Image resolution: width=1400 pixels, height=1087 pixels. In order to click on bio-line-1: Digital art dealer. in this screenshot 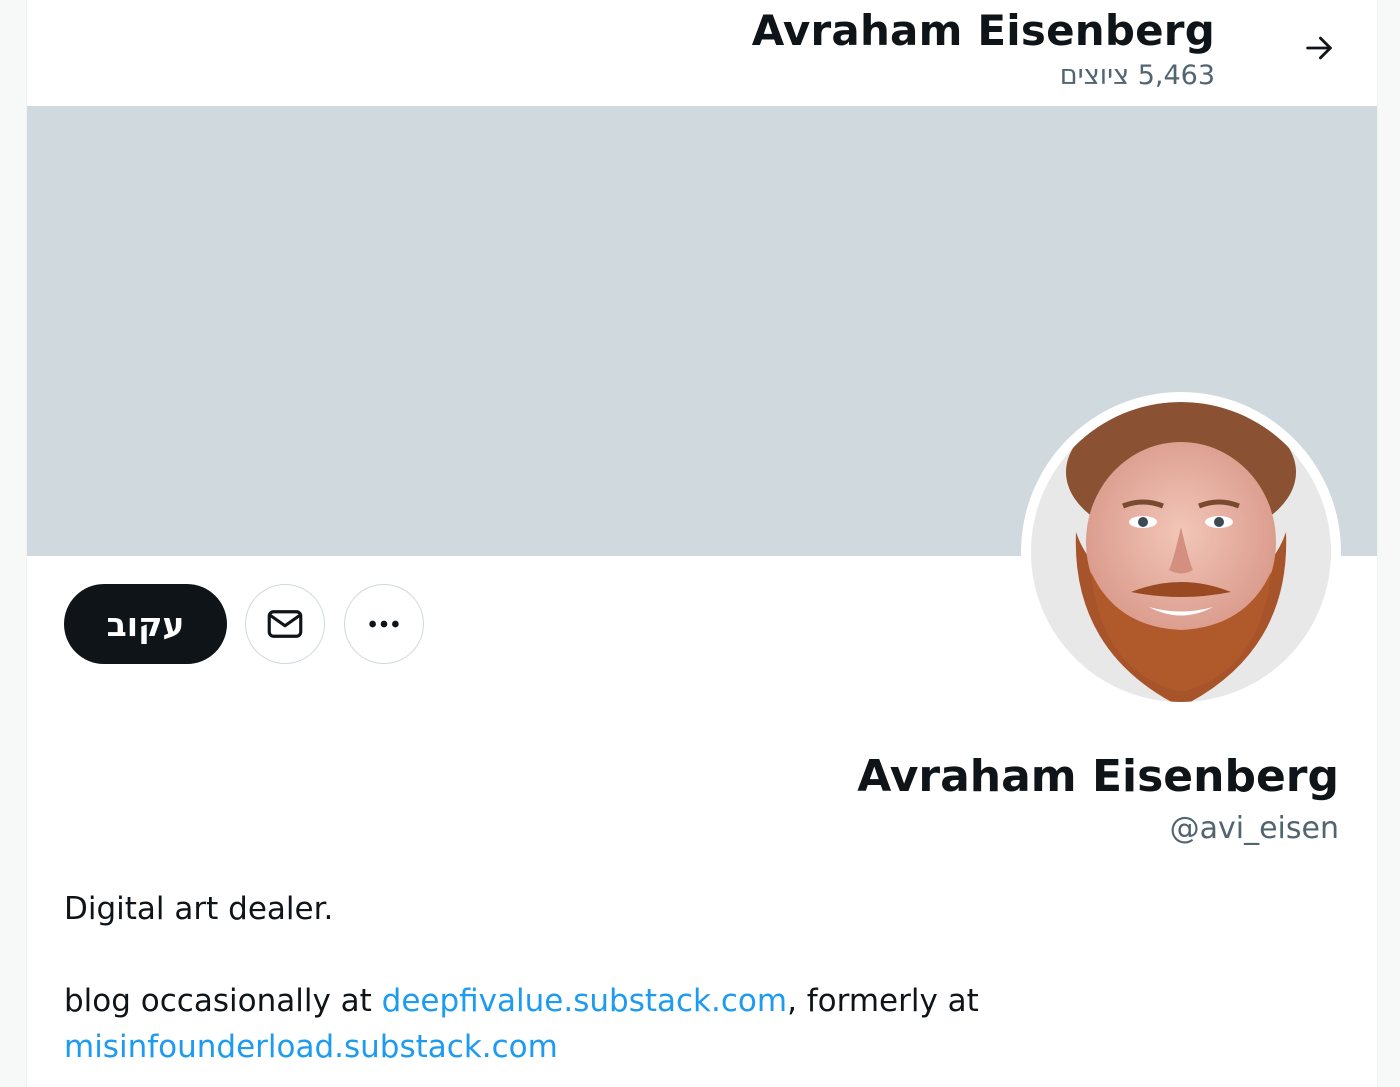, I will do `click(199, 909)`.